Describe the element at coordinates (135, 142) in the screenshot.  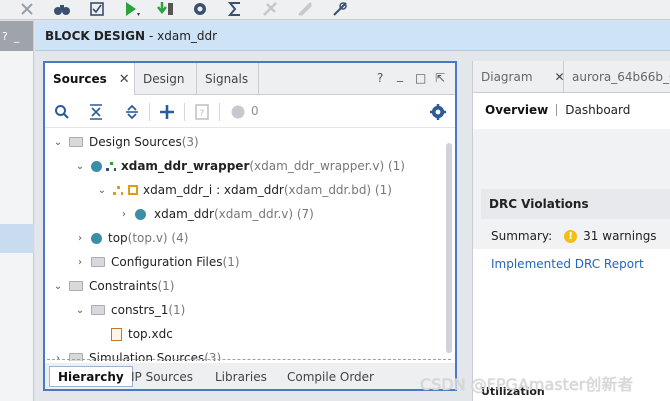
I see `tree-label: Design Sources` at that location.